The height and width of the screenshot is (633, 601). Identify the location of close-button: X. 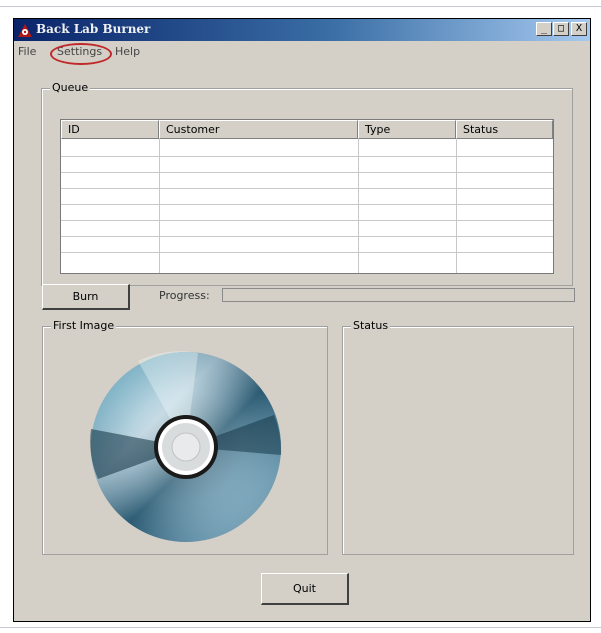
(579, 29).